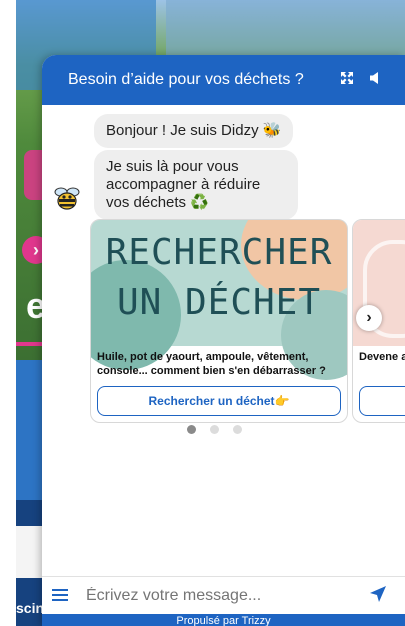 This screenshot has height=626, width=405. Describe the element at coordinates (63, 596) in the screenshot. I see `menu-icon` at that location.